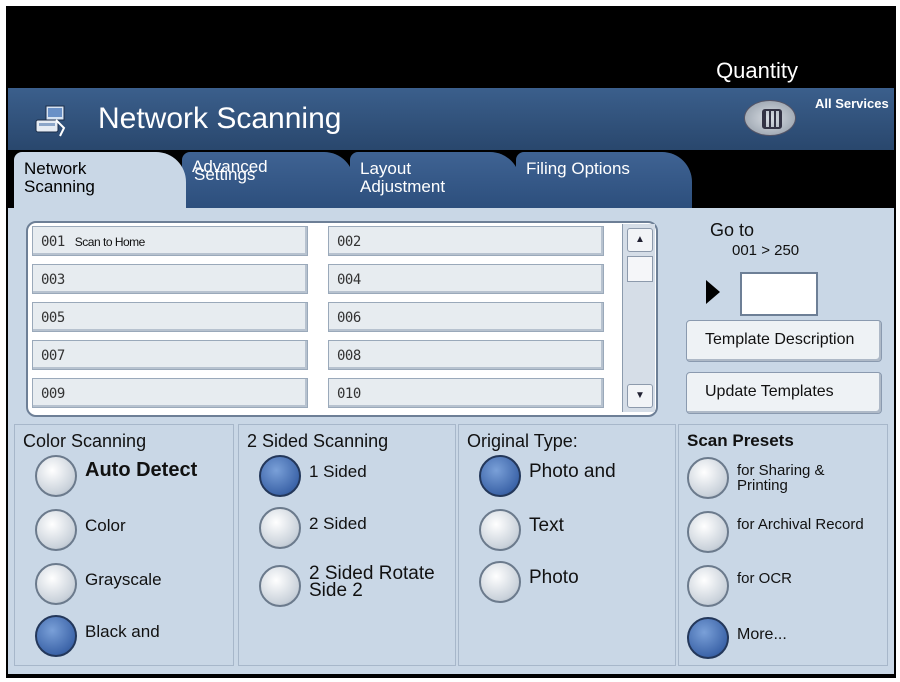 This screenshot has height=682, width=900. I want to click on radio-label: Text, so click(546, 525).